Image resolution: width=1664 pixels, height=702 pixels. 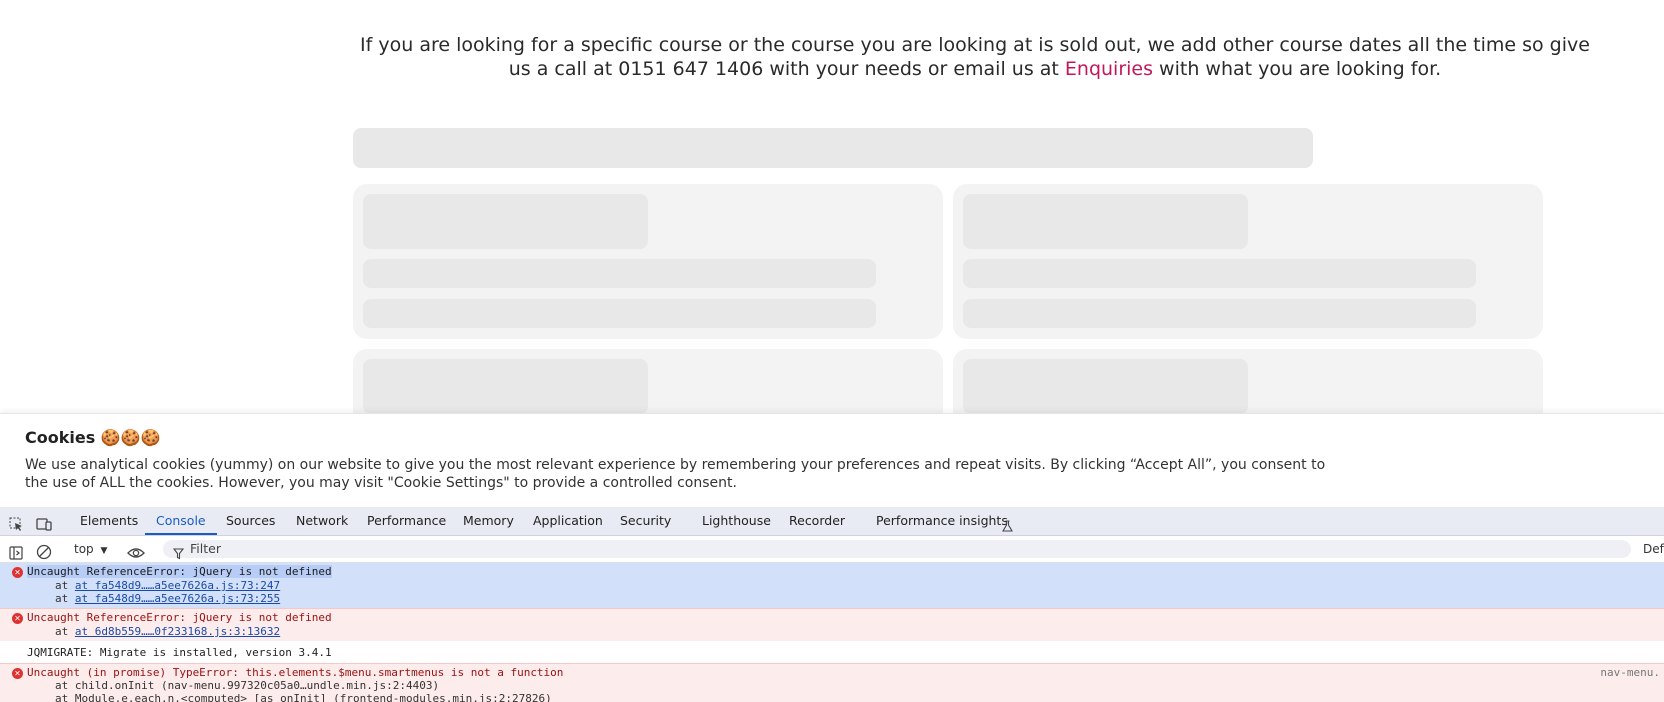 I want to click on stack-frame: at at fa548d9……a5ee7626a.js:73:255, so click(x=168, y=598).